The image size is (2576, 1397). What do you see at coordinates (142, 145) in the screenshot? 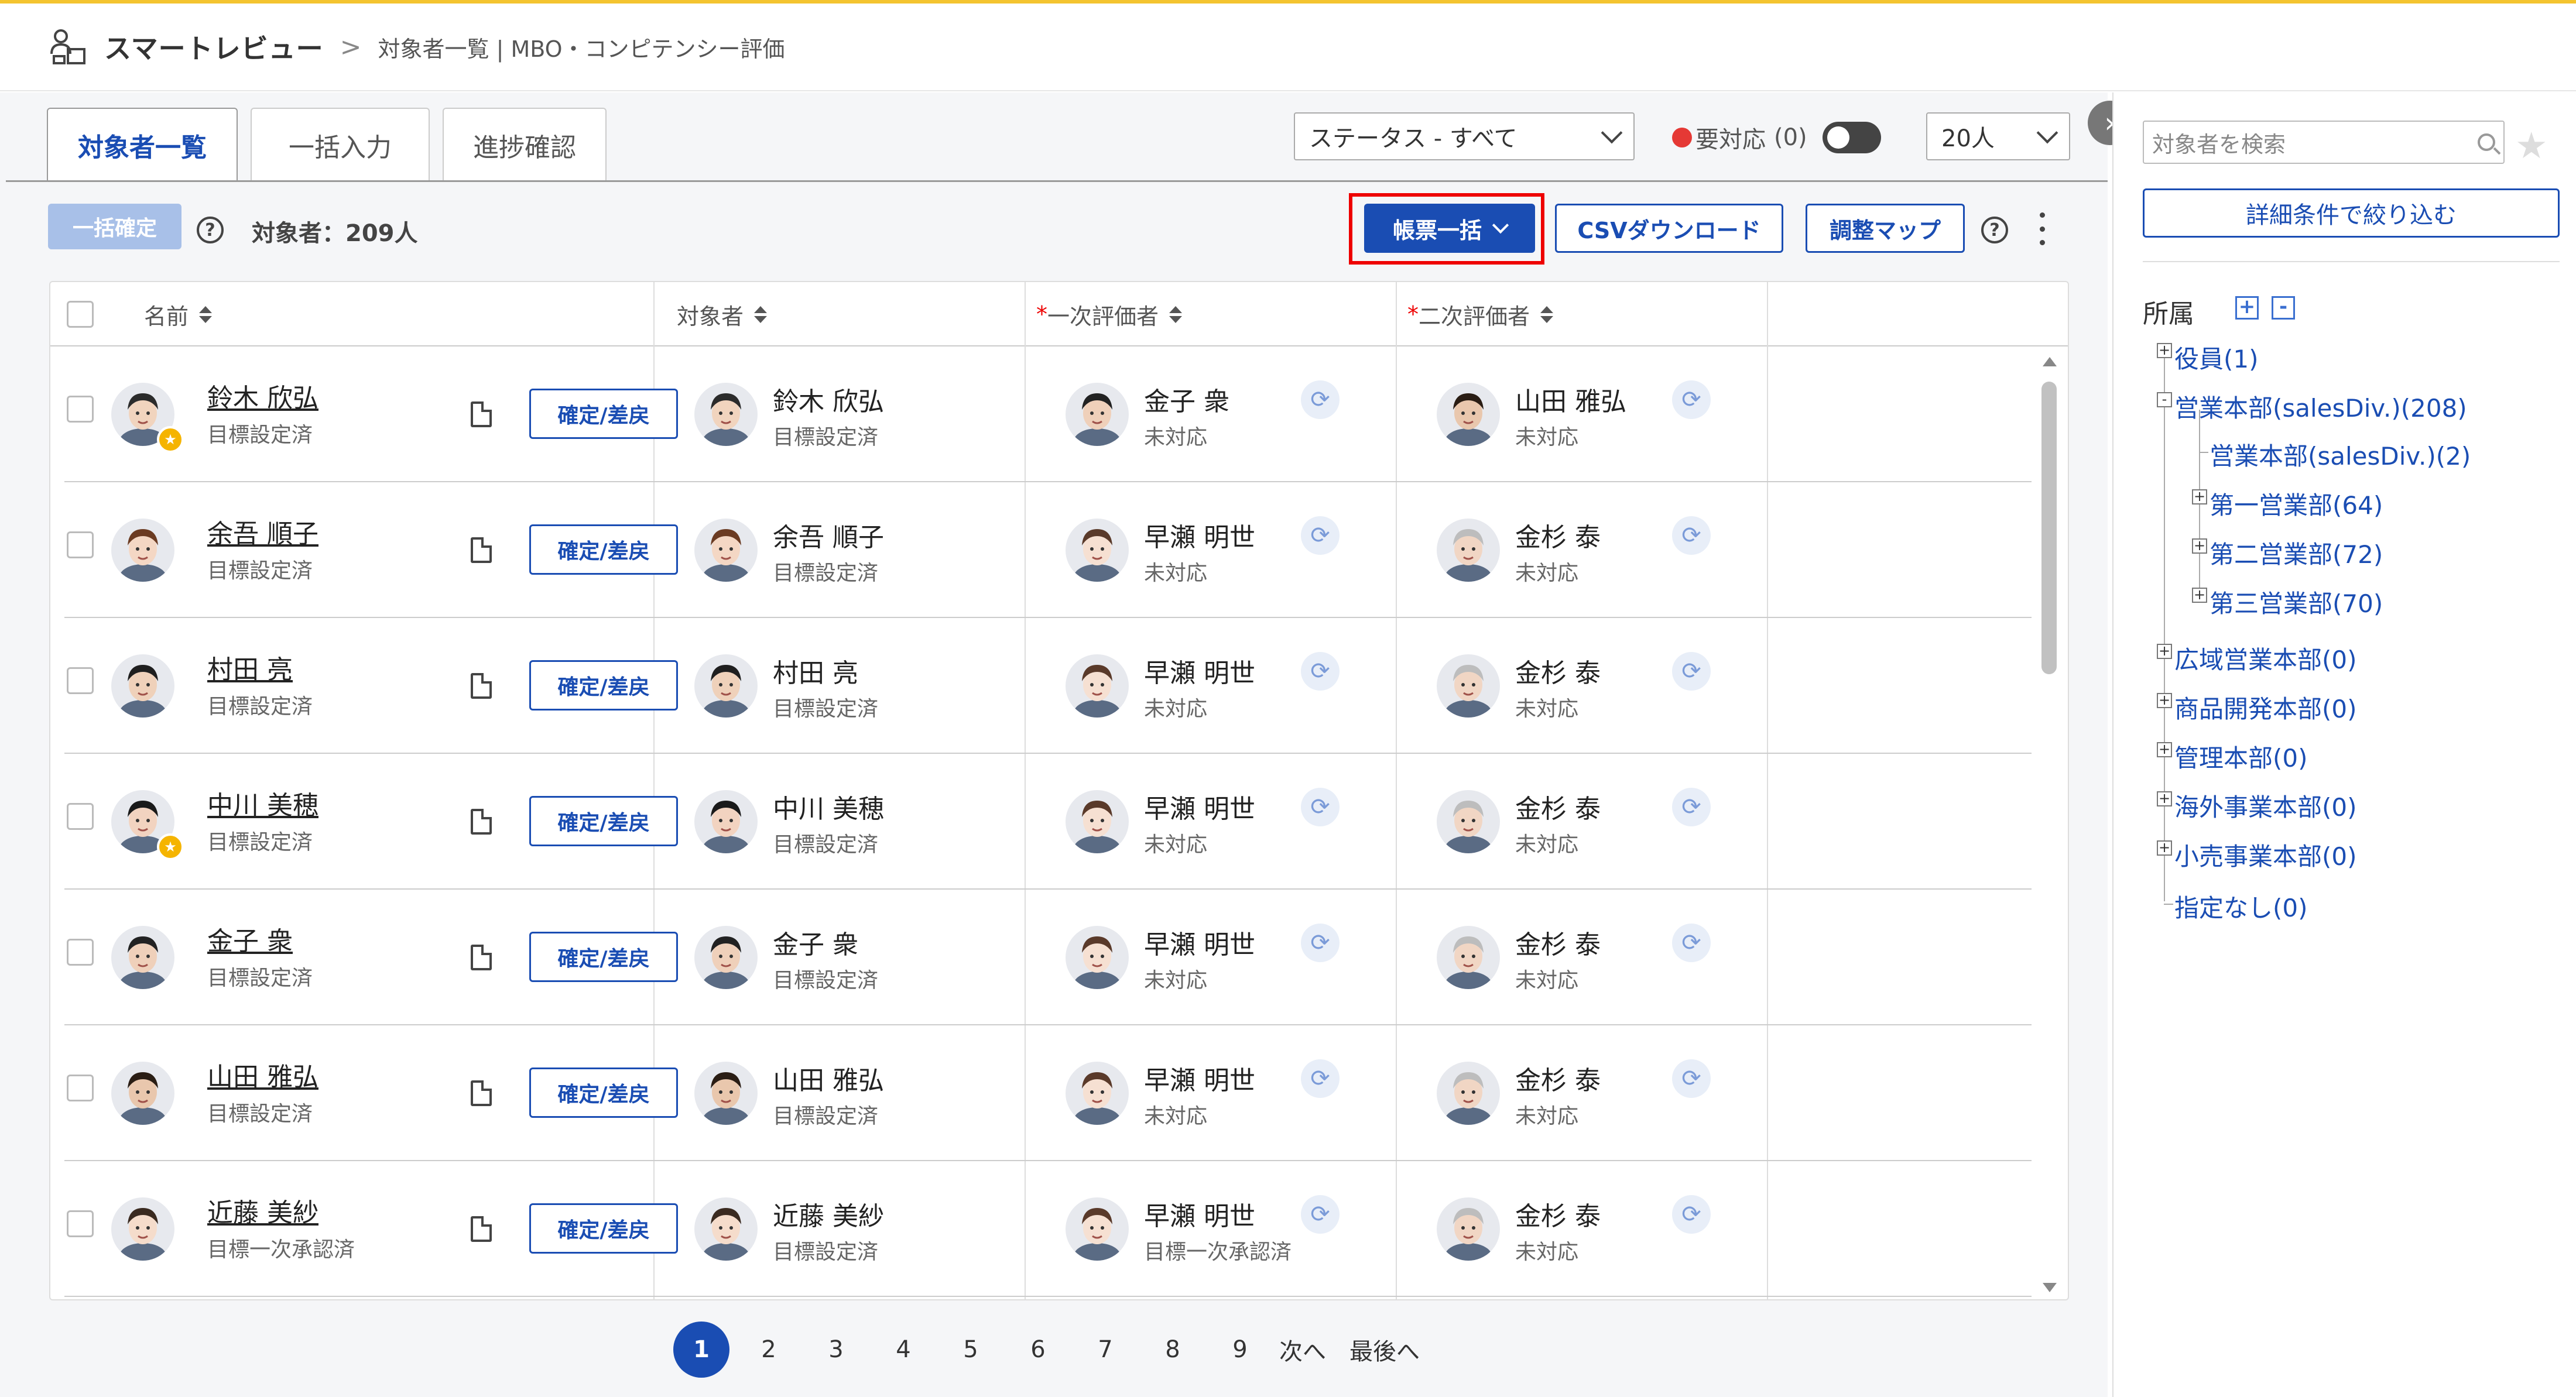
I see `tab-target-list: 対象者一覧` at bounding box center [142, 145].